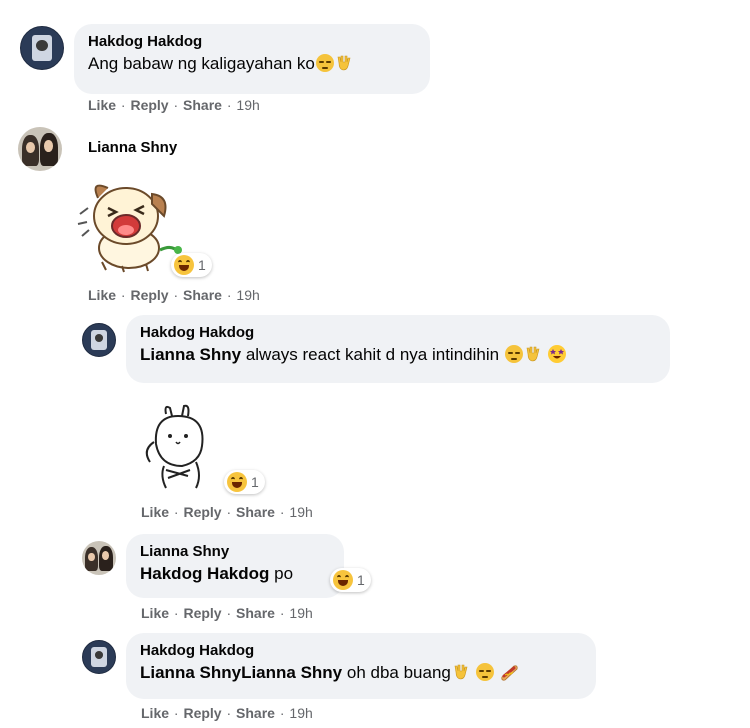  Describe the element at coordinates (508, 672) in the screenshot. I see `hotdog-icon` at that location.